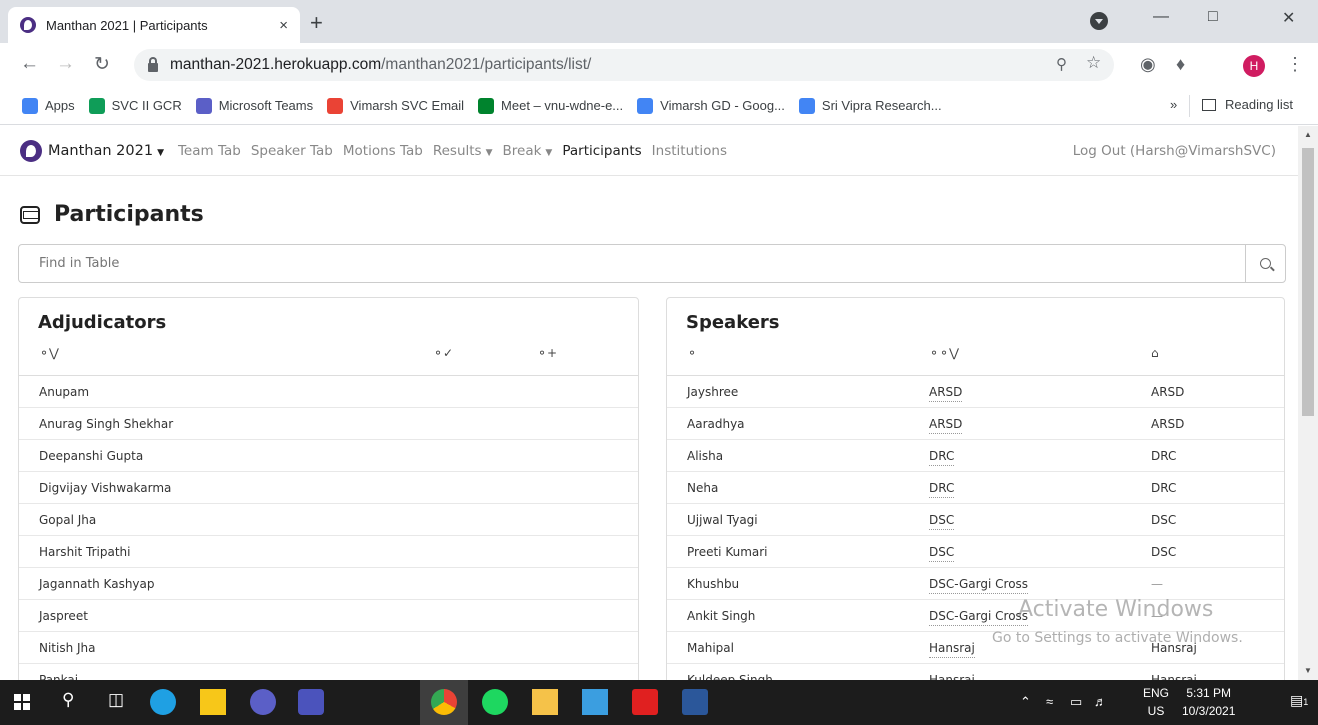 Image resolution: width=1318 pixels, height=725 pixels. Describe the element at coordinates (105, 488) in the screenshot. I see `adjudicator-name: Digvijay Vishwakarma` at that location.